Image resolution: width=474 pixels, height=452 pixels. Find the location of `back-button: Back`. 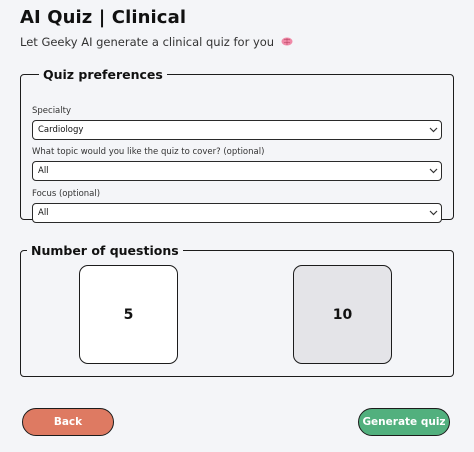

back-button: Back is located at coordinates (68, 422).